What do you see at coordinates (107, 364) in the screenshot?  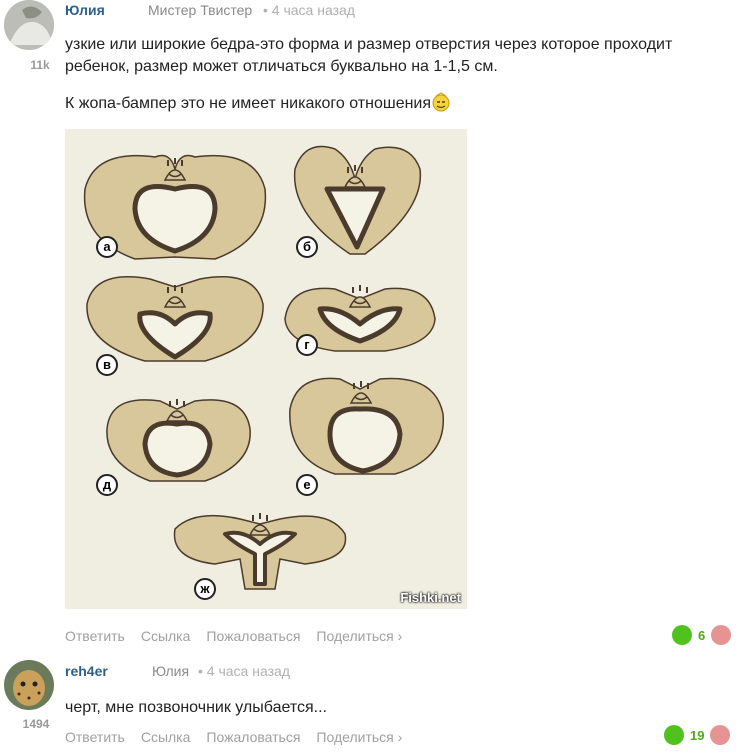 I see `figure-label: в` at bounding box center [107, 364].